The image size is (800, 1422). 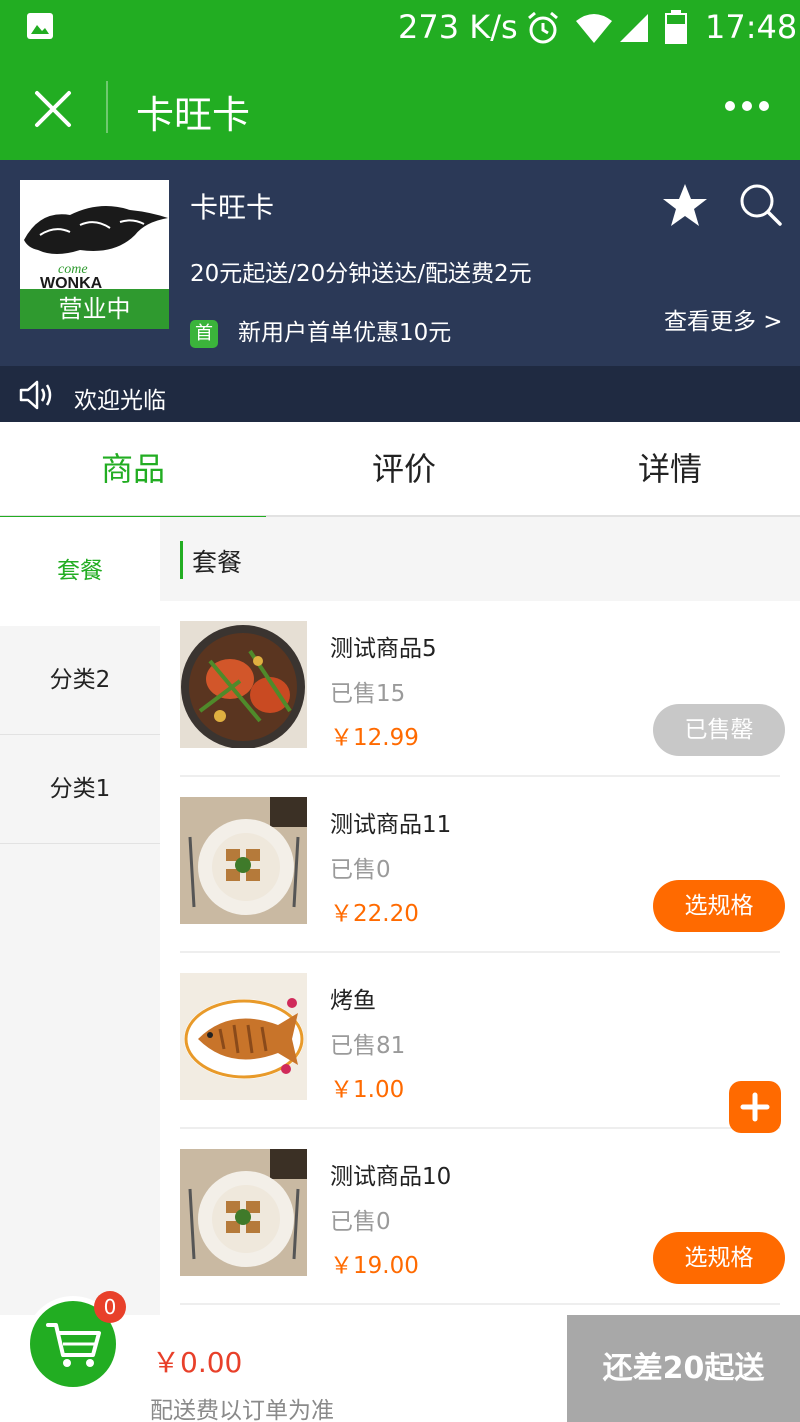 I want to click on category-item-1: 分类1, so click(x=80, y=789).